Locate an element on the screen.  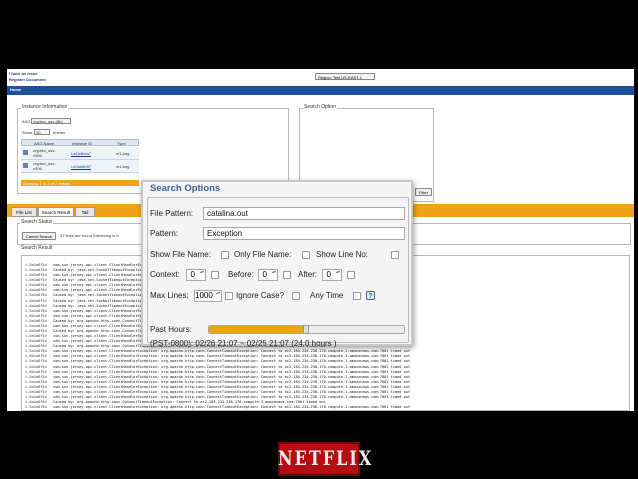
instance-info-legend: Instance Information is located at coordinates (45, 107).